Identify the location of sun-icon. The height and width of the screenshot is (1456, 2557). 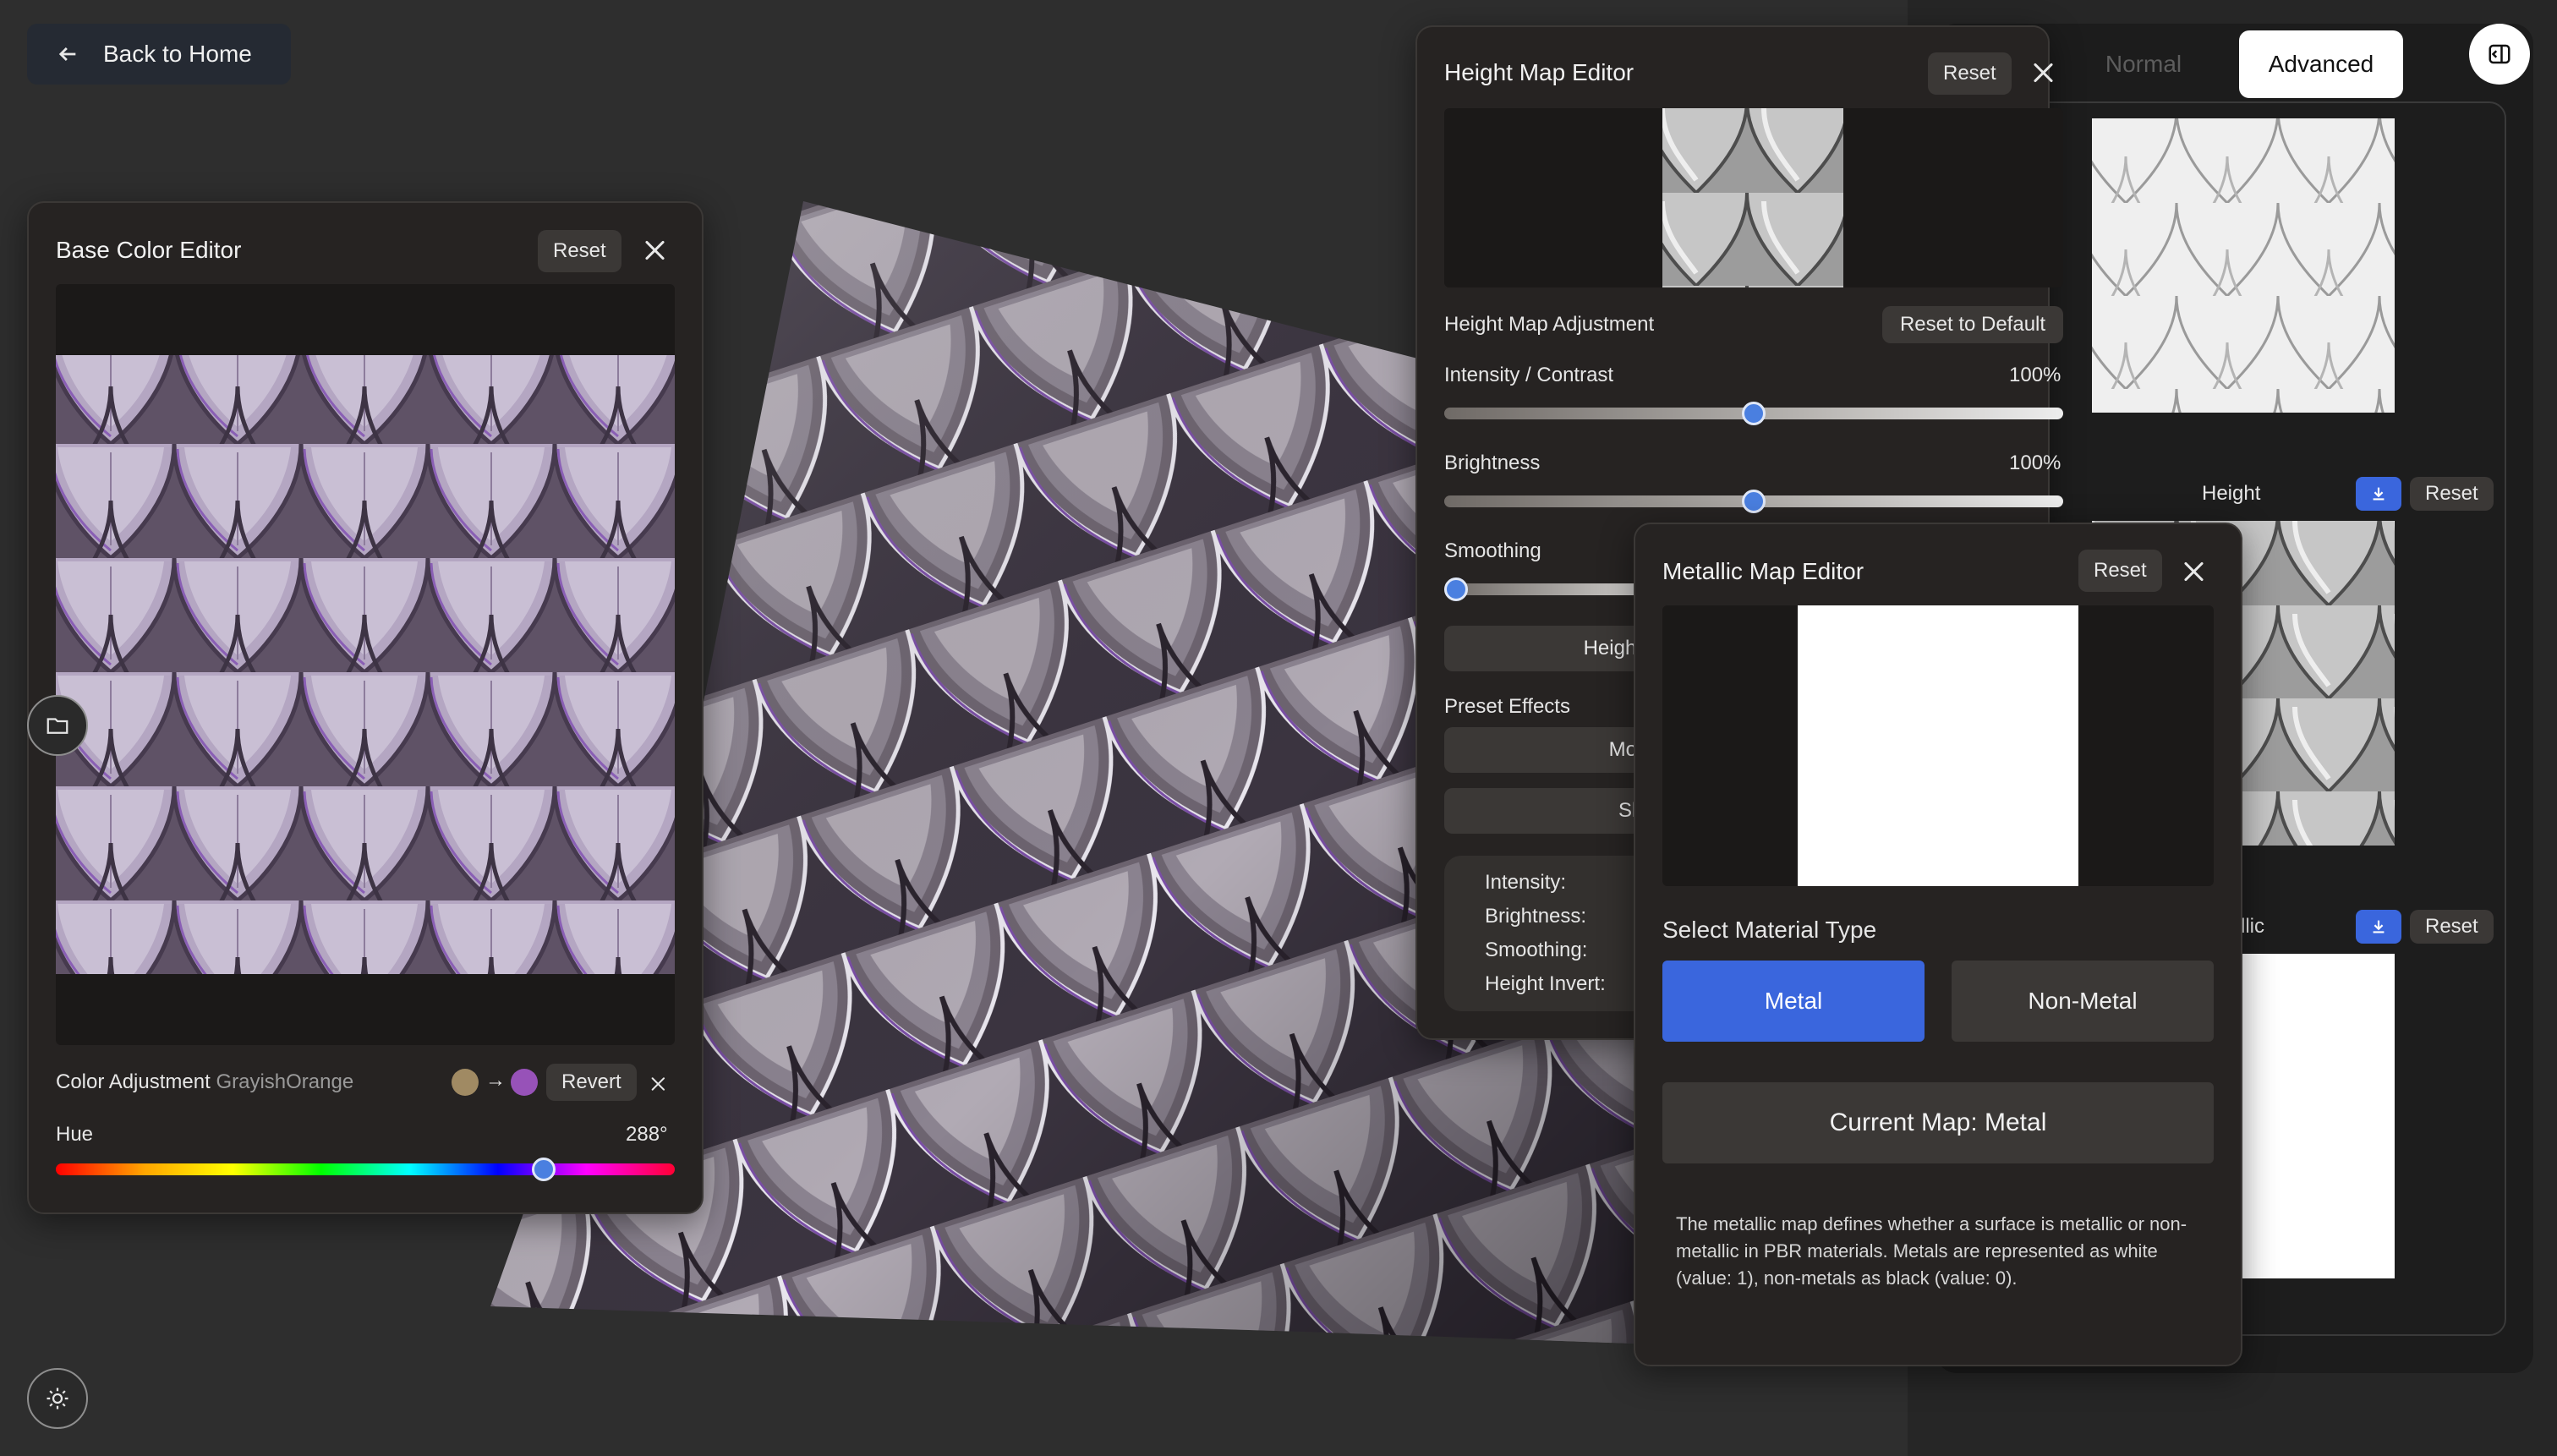
(57, 1399).